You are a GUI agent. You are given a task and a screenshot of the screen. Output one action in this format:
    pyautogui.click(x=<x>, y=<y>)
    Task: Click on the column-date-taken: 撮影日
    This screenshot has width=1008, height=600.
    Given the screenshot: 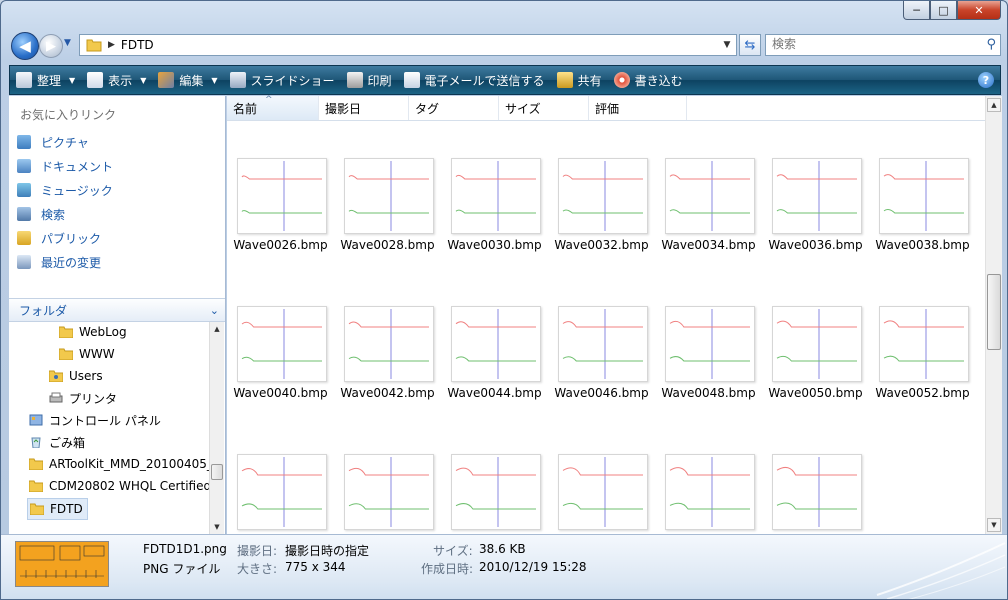 What is the action you would take?
    pyautogui.click(x=364, y=108)
    